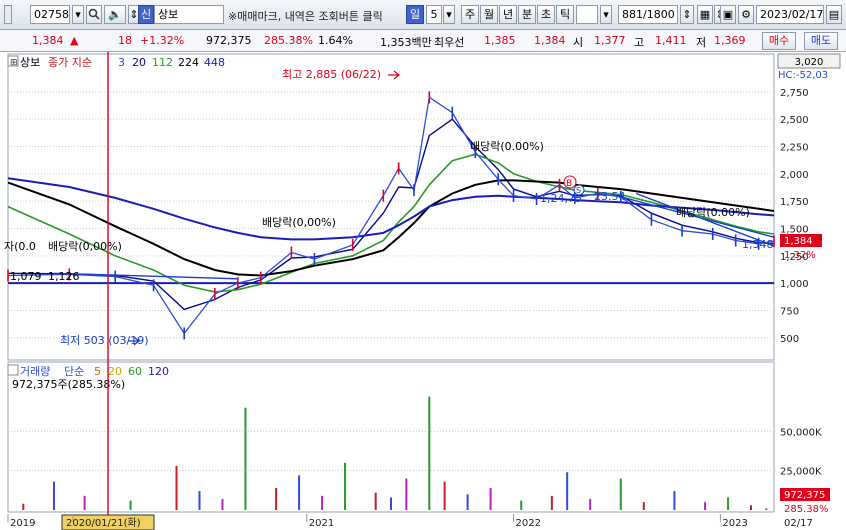 This screenshot has width=846, height=530. What do you see at coordinates (146, 14) in the screenshot?
I see `market-tag: 신` at bounding box center [146, 14].